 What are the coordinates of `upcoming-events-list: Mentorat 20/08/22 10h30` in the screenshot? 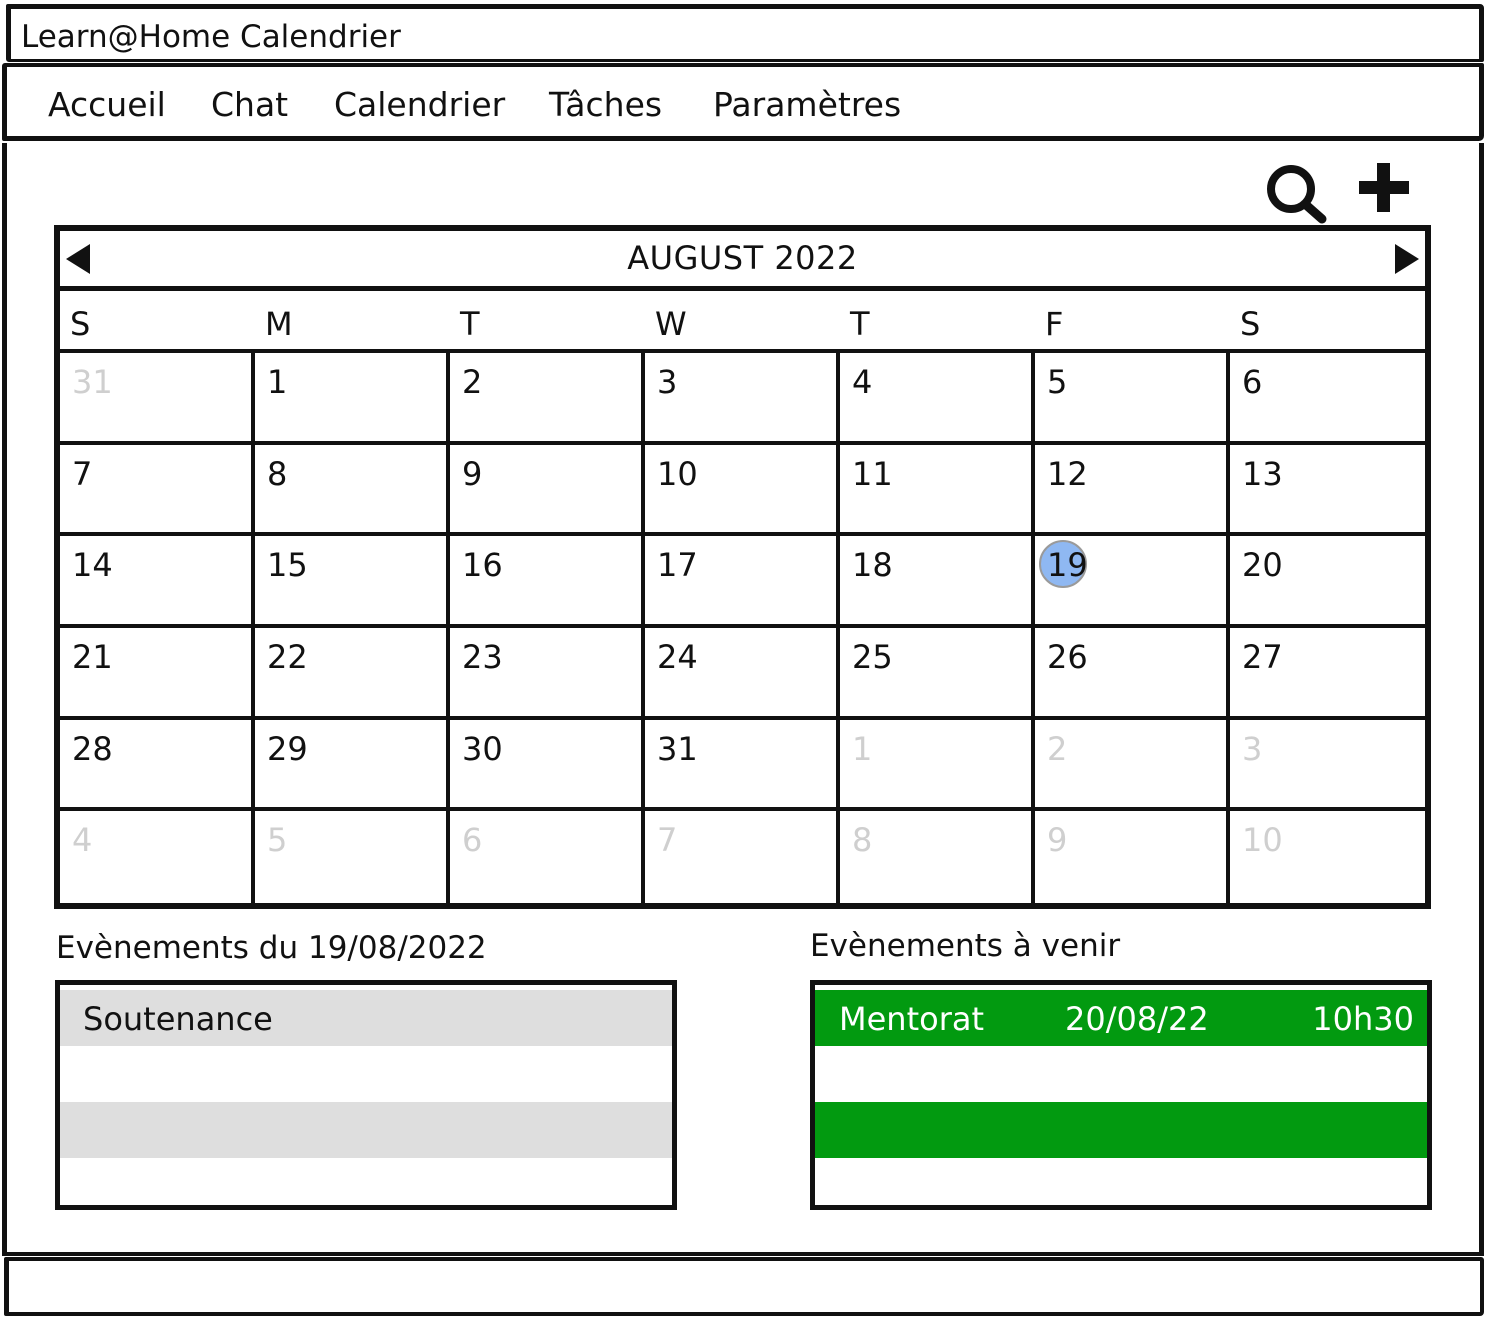 It's located at (1121, 1095).